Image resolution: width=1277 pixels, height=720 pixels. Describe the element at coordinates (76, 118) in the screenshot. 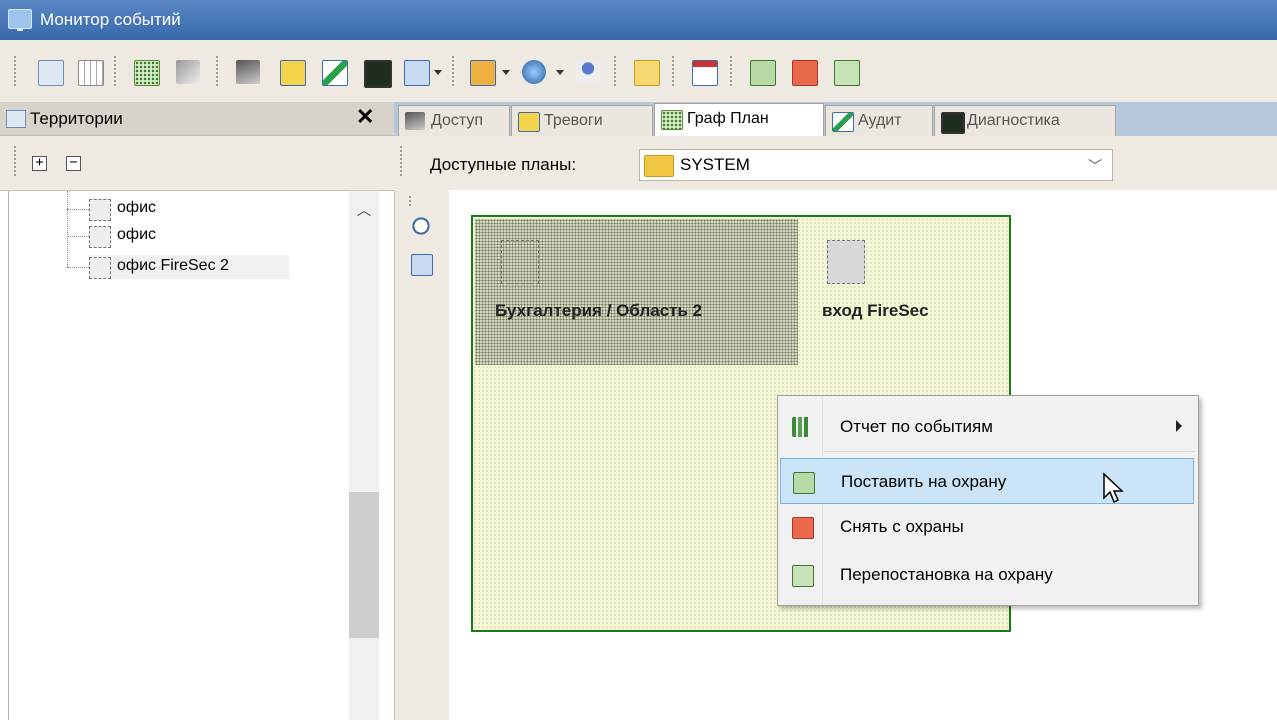

I see `territories-panel-title: Территории` at that location.